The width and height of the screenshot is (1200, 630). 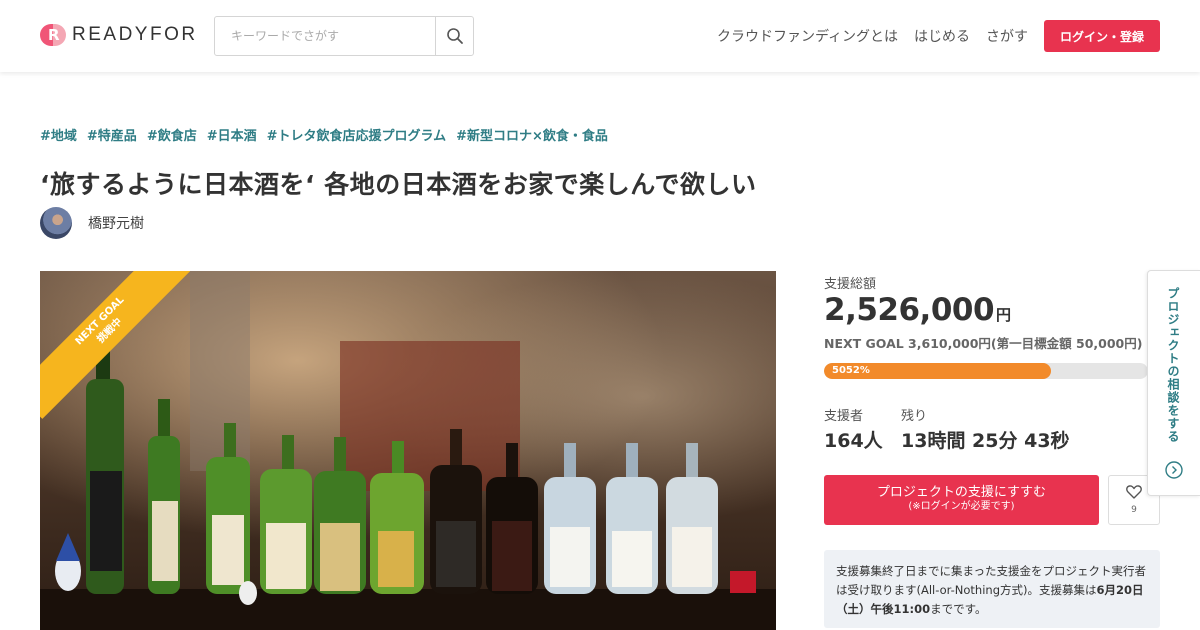 What do you see at coordinates (115, 346) in the screenshot?
I see `next-goal-ribbon: NEXT GOAL 挑戦中` at bounding box center [115, 346].